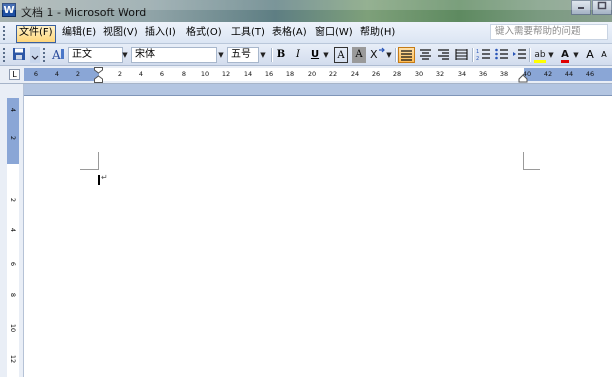 This screenshot has height=377, width=612. I want to click on ruler-number: 18, so click(290, 74).